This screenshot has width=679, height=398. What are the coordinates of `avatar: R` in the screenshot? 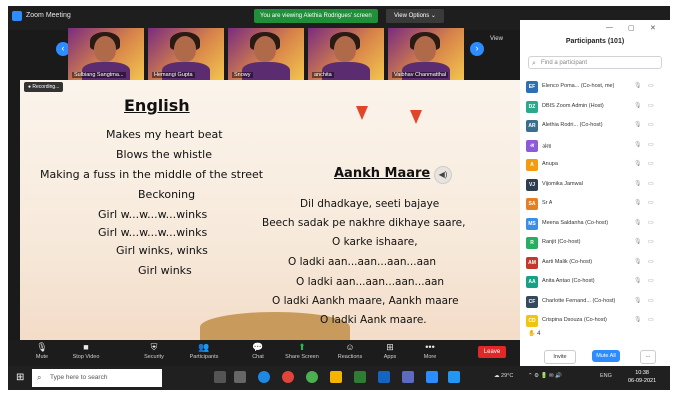 It's located at (532, 243).